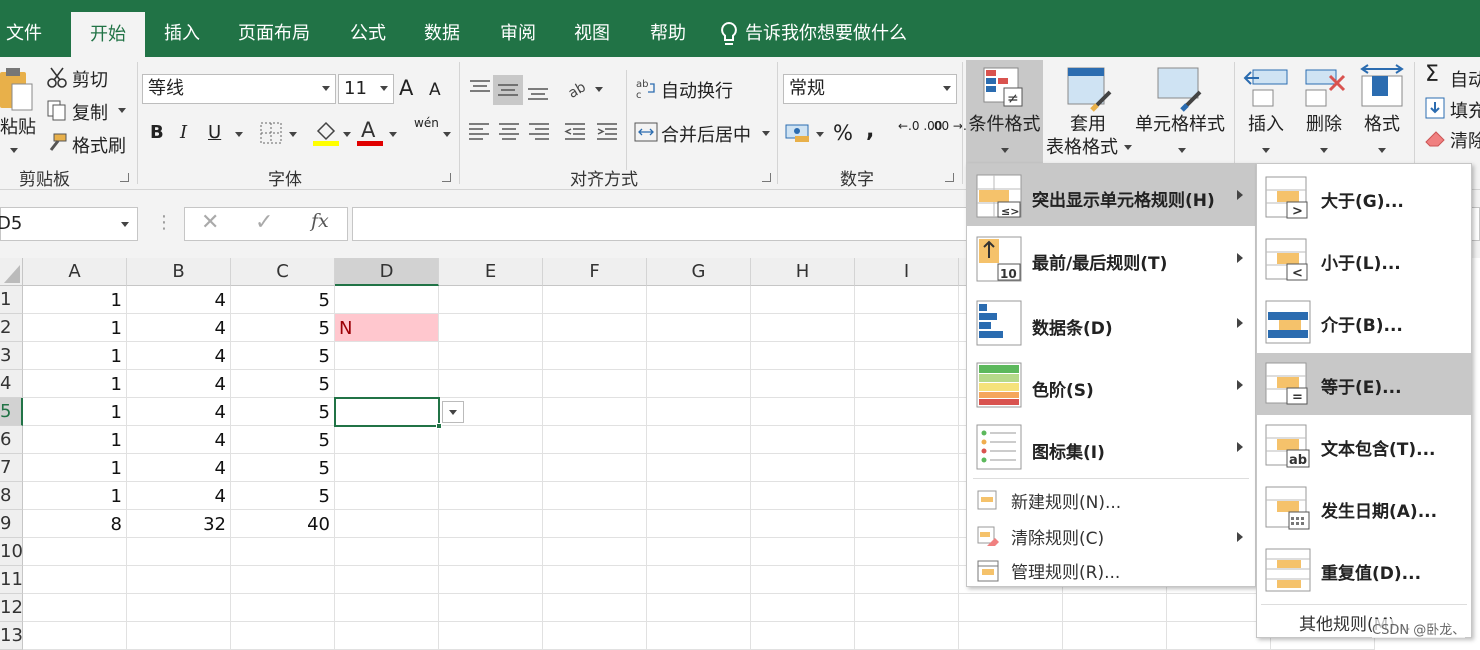 The width and height of the screenshot is (1480, 650). Describe the element at coordinates (75, 524) in the screenshot. I see `cell: 8` at that location.